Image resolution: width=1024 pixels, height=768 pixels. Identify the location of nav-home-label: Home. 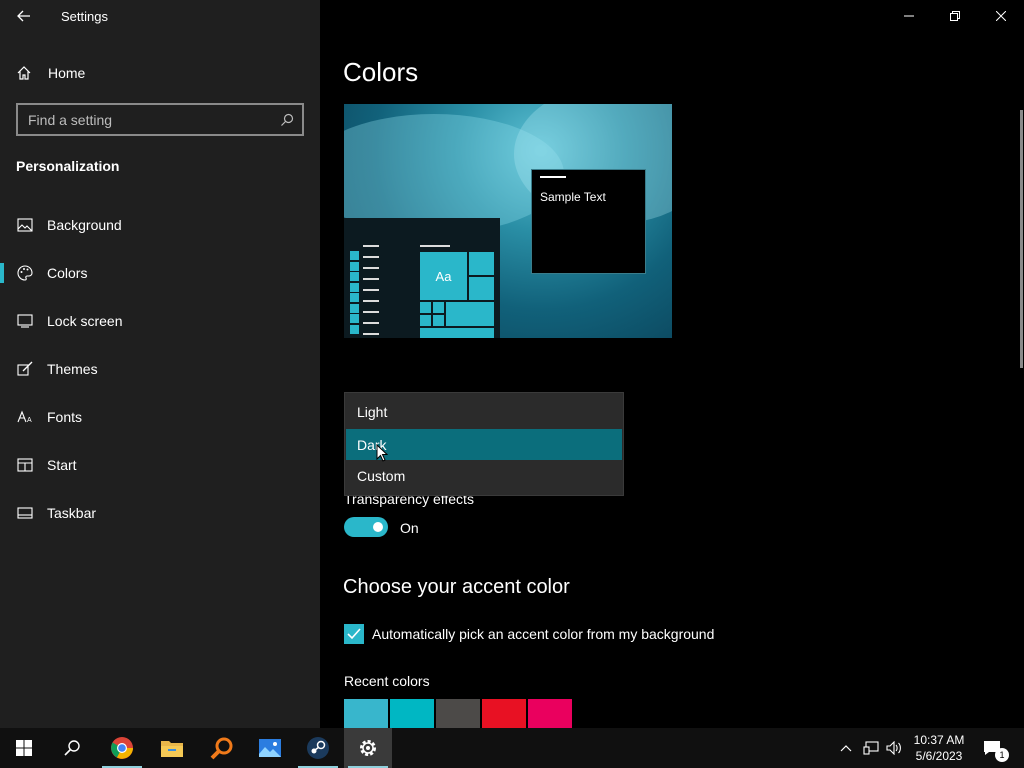
(67, 73).